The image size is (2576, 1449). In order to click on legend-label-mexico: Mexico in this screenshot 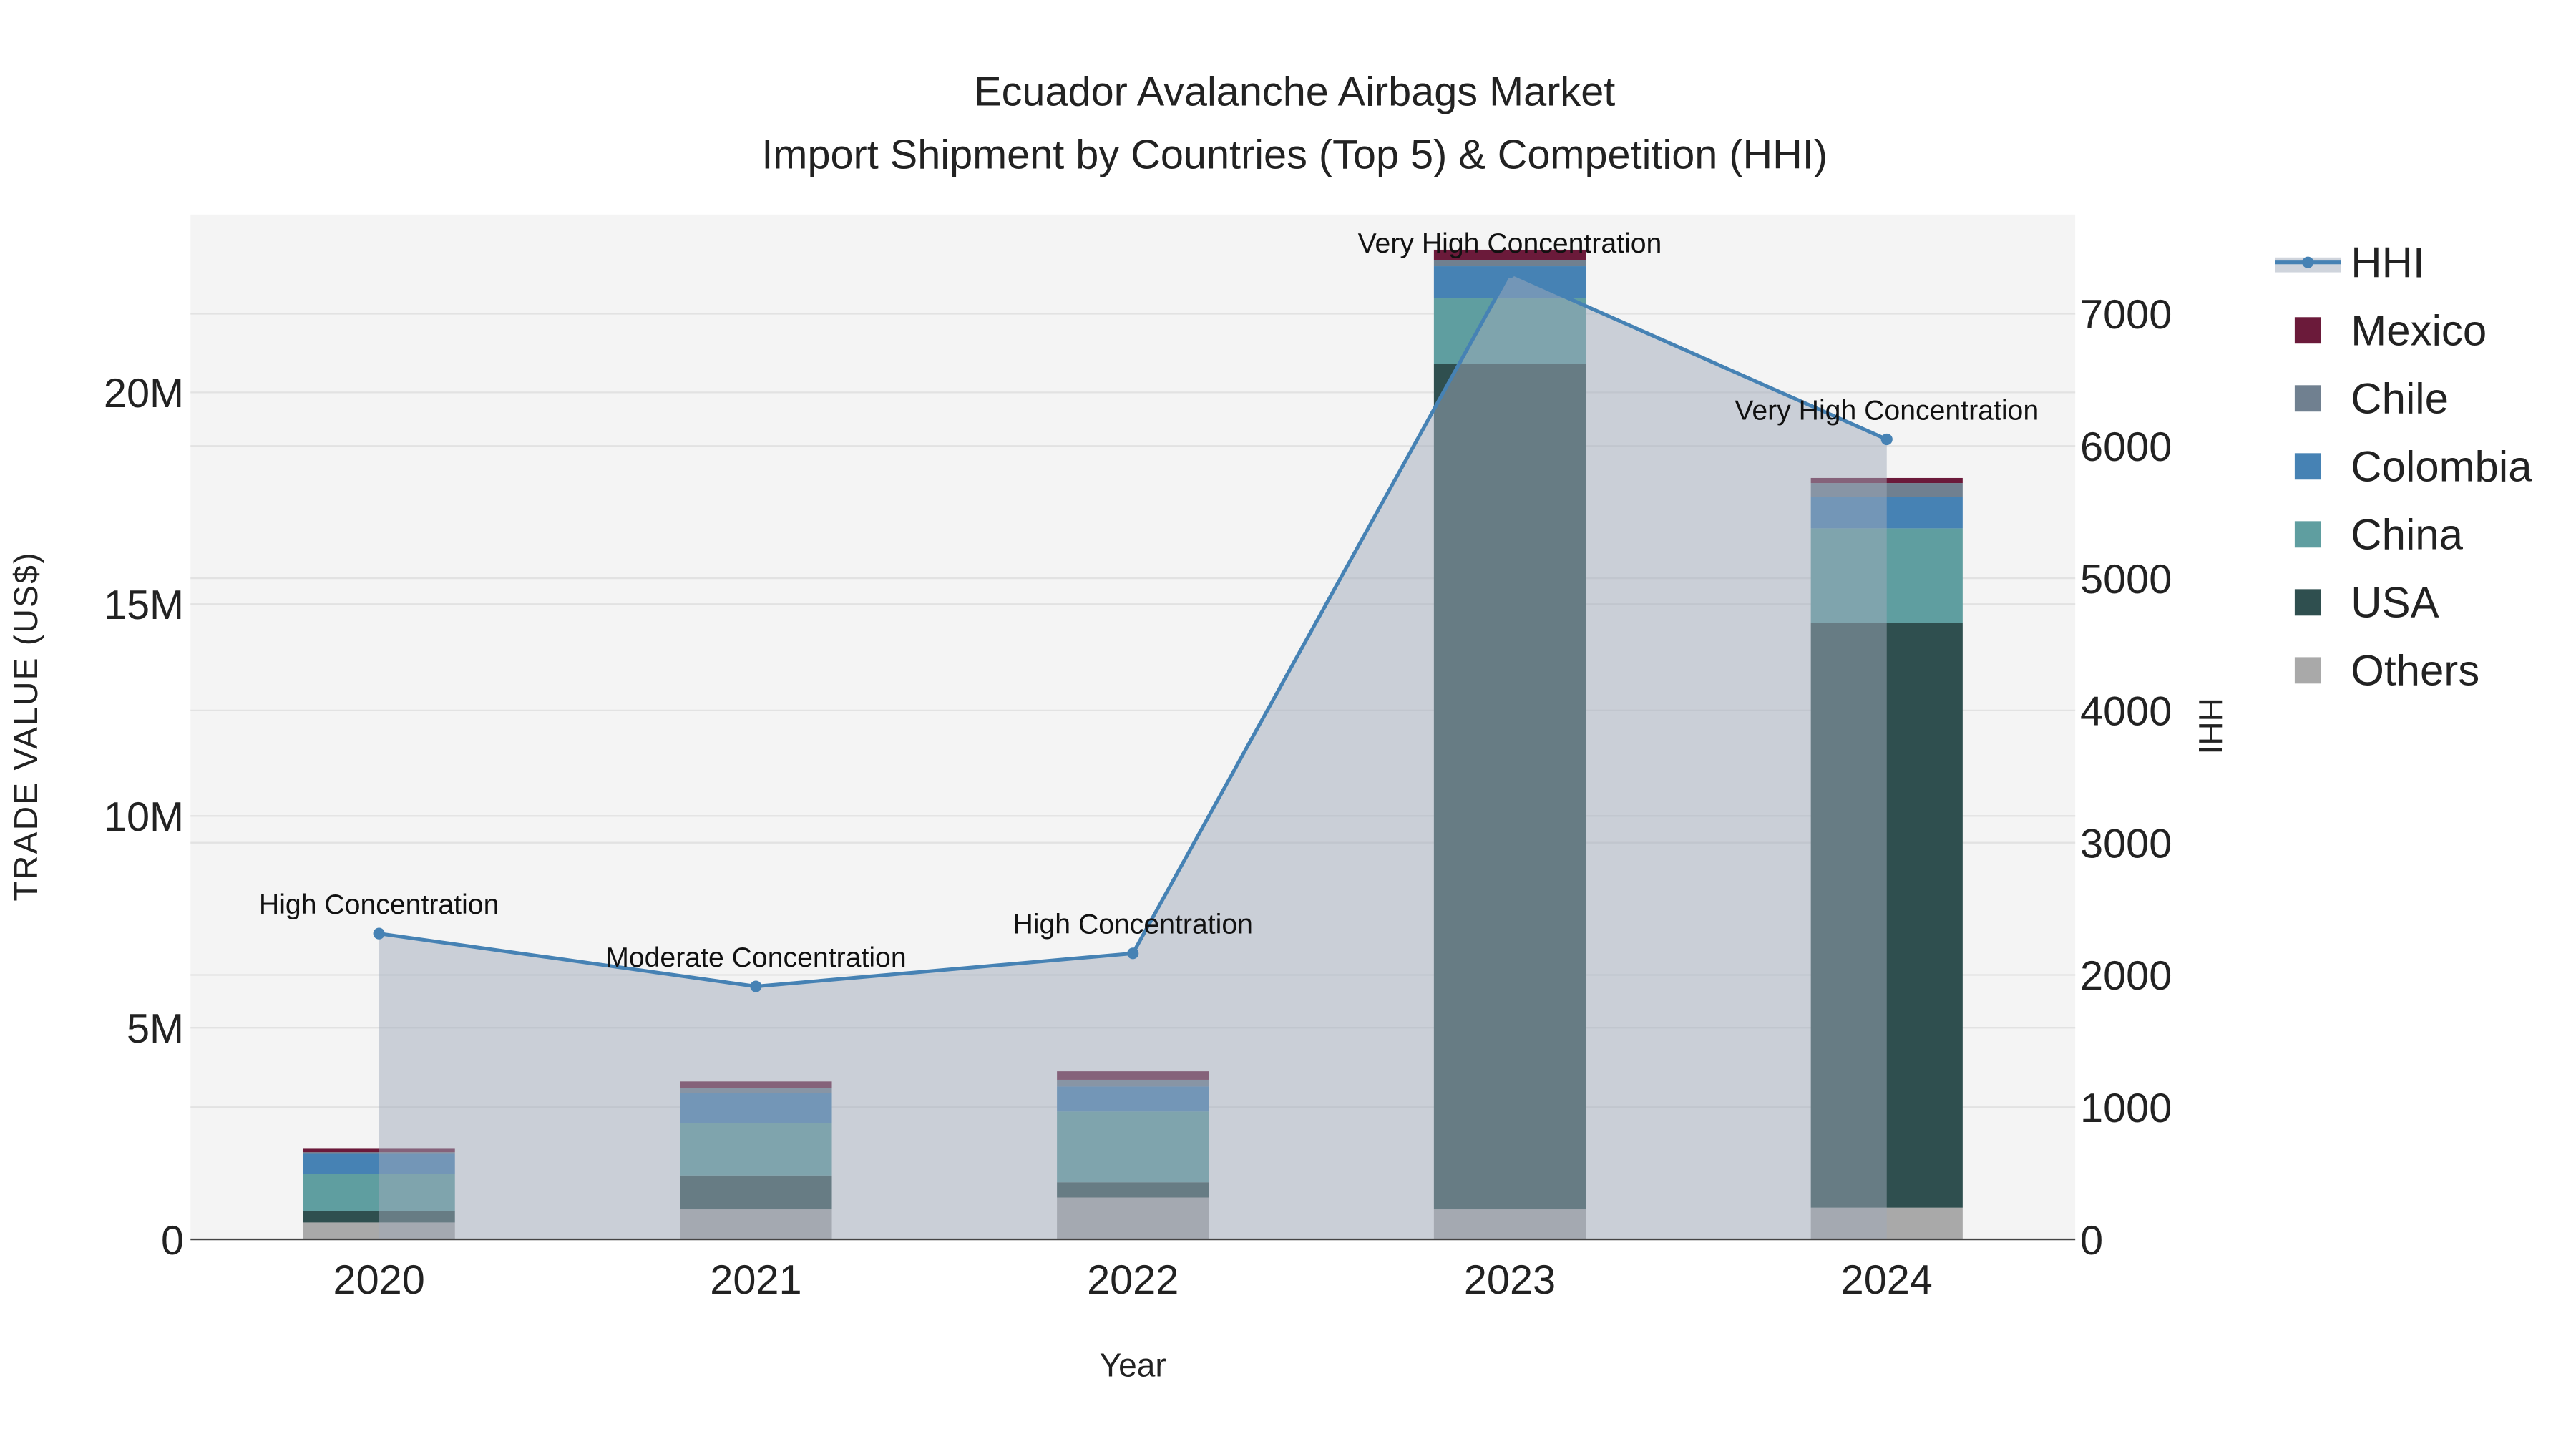, I will do `click(2419, 330)`.